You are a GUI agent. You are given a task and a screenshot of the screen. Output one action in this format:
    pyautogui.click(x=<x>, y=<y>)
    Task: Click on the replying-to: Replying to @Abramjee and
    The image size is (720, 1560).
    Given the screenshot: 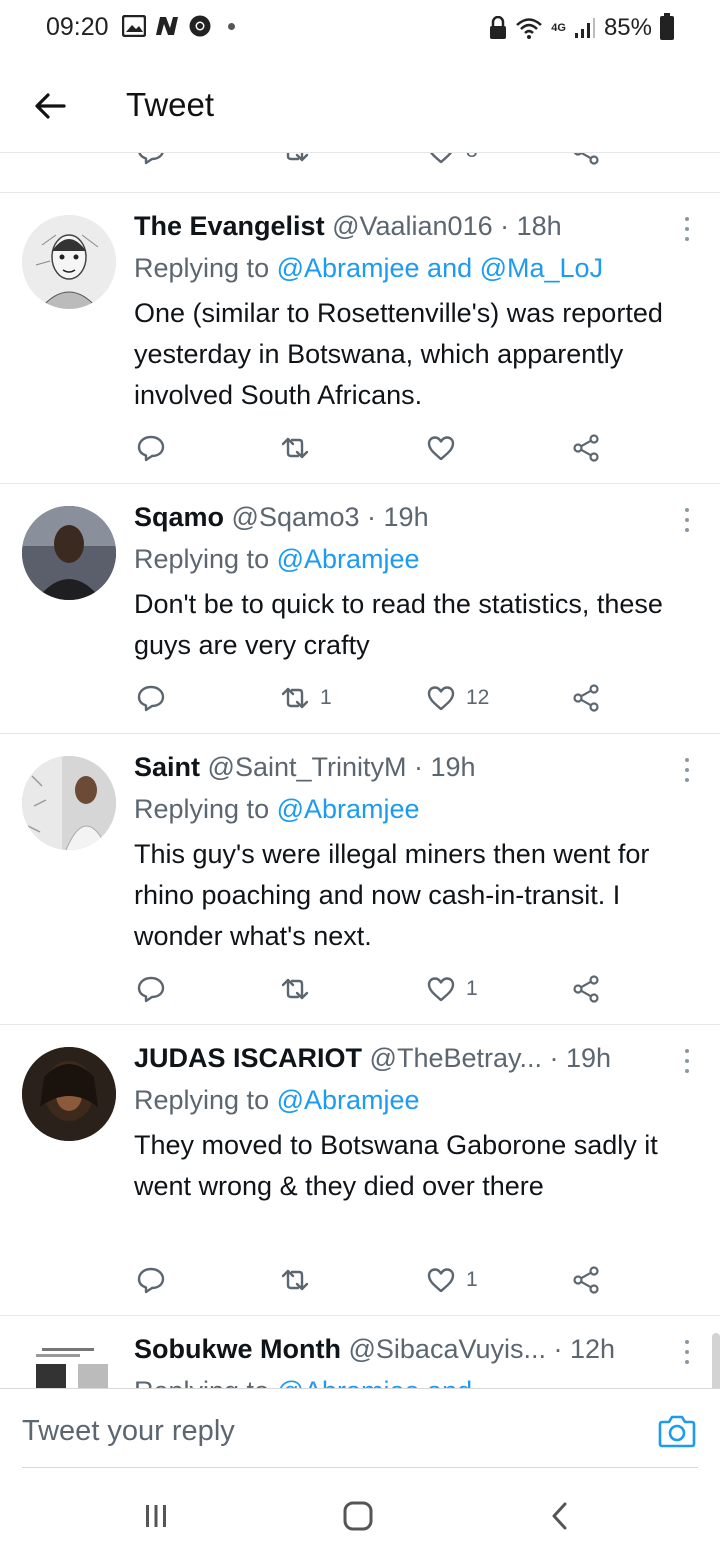 What is the action you would take?
    pyautogui.click(x=303, y=1382)
    